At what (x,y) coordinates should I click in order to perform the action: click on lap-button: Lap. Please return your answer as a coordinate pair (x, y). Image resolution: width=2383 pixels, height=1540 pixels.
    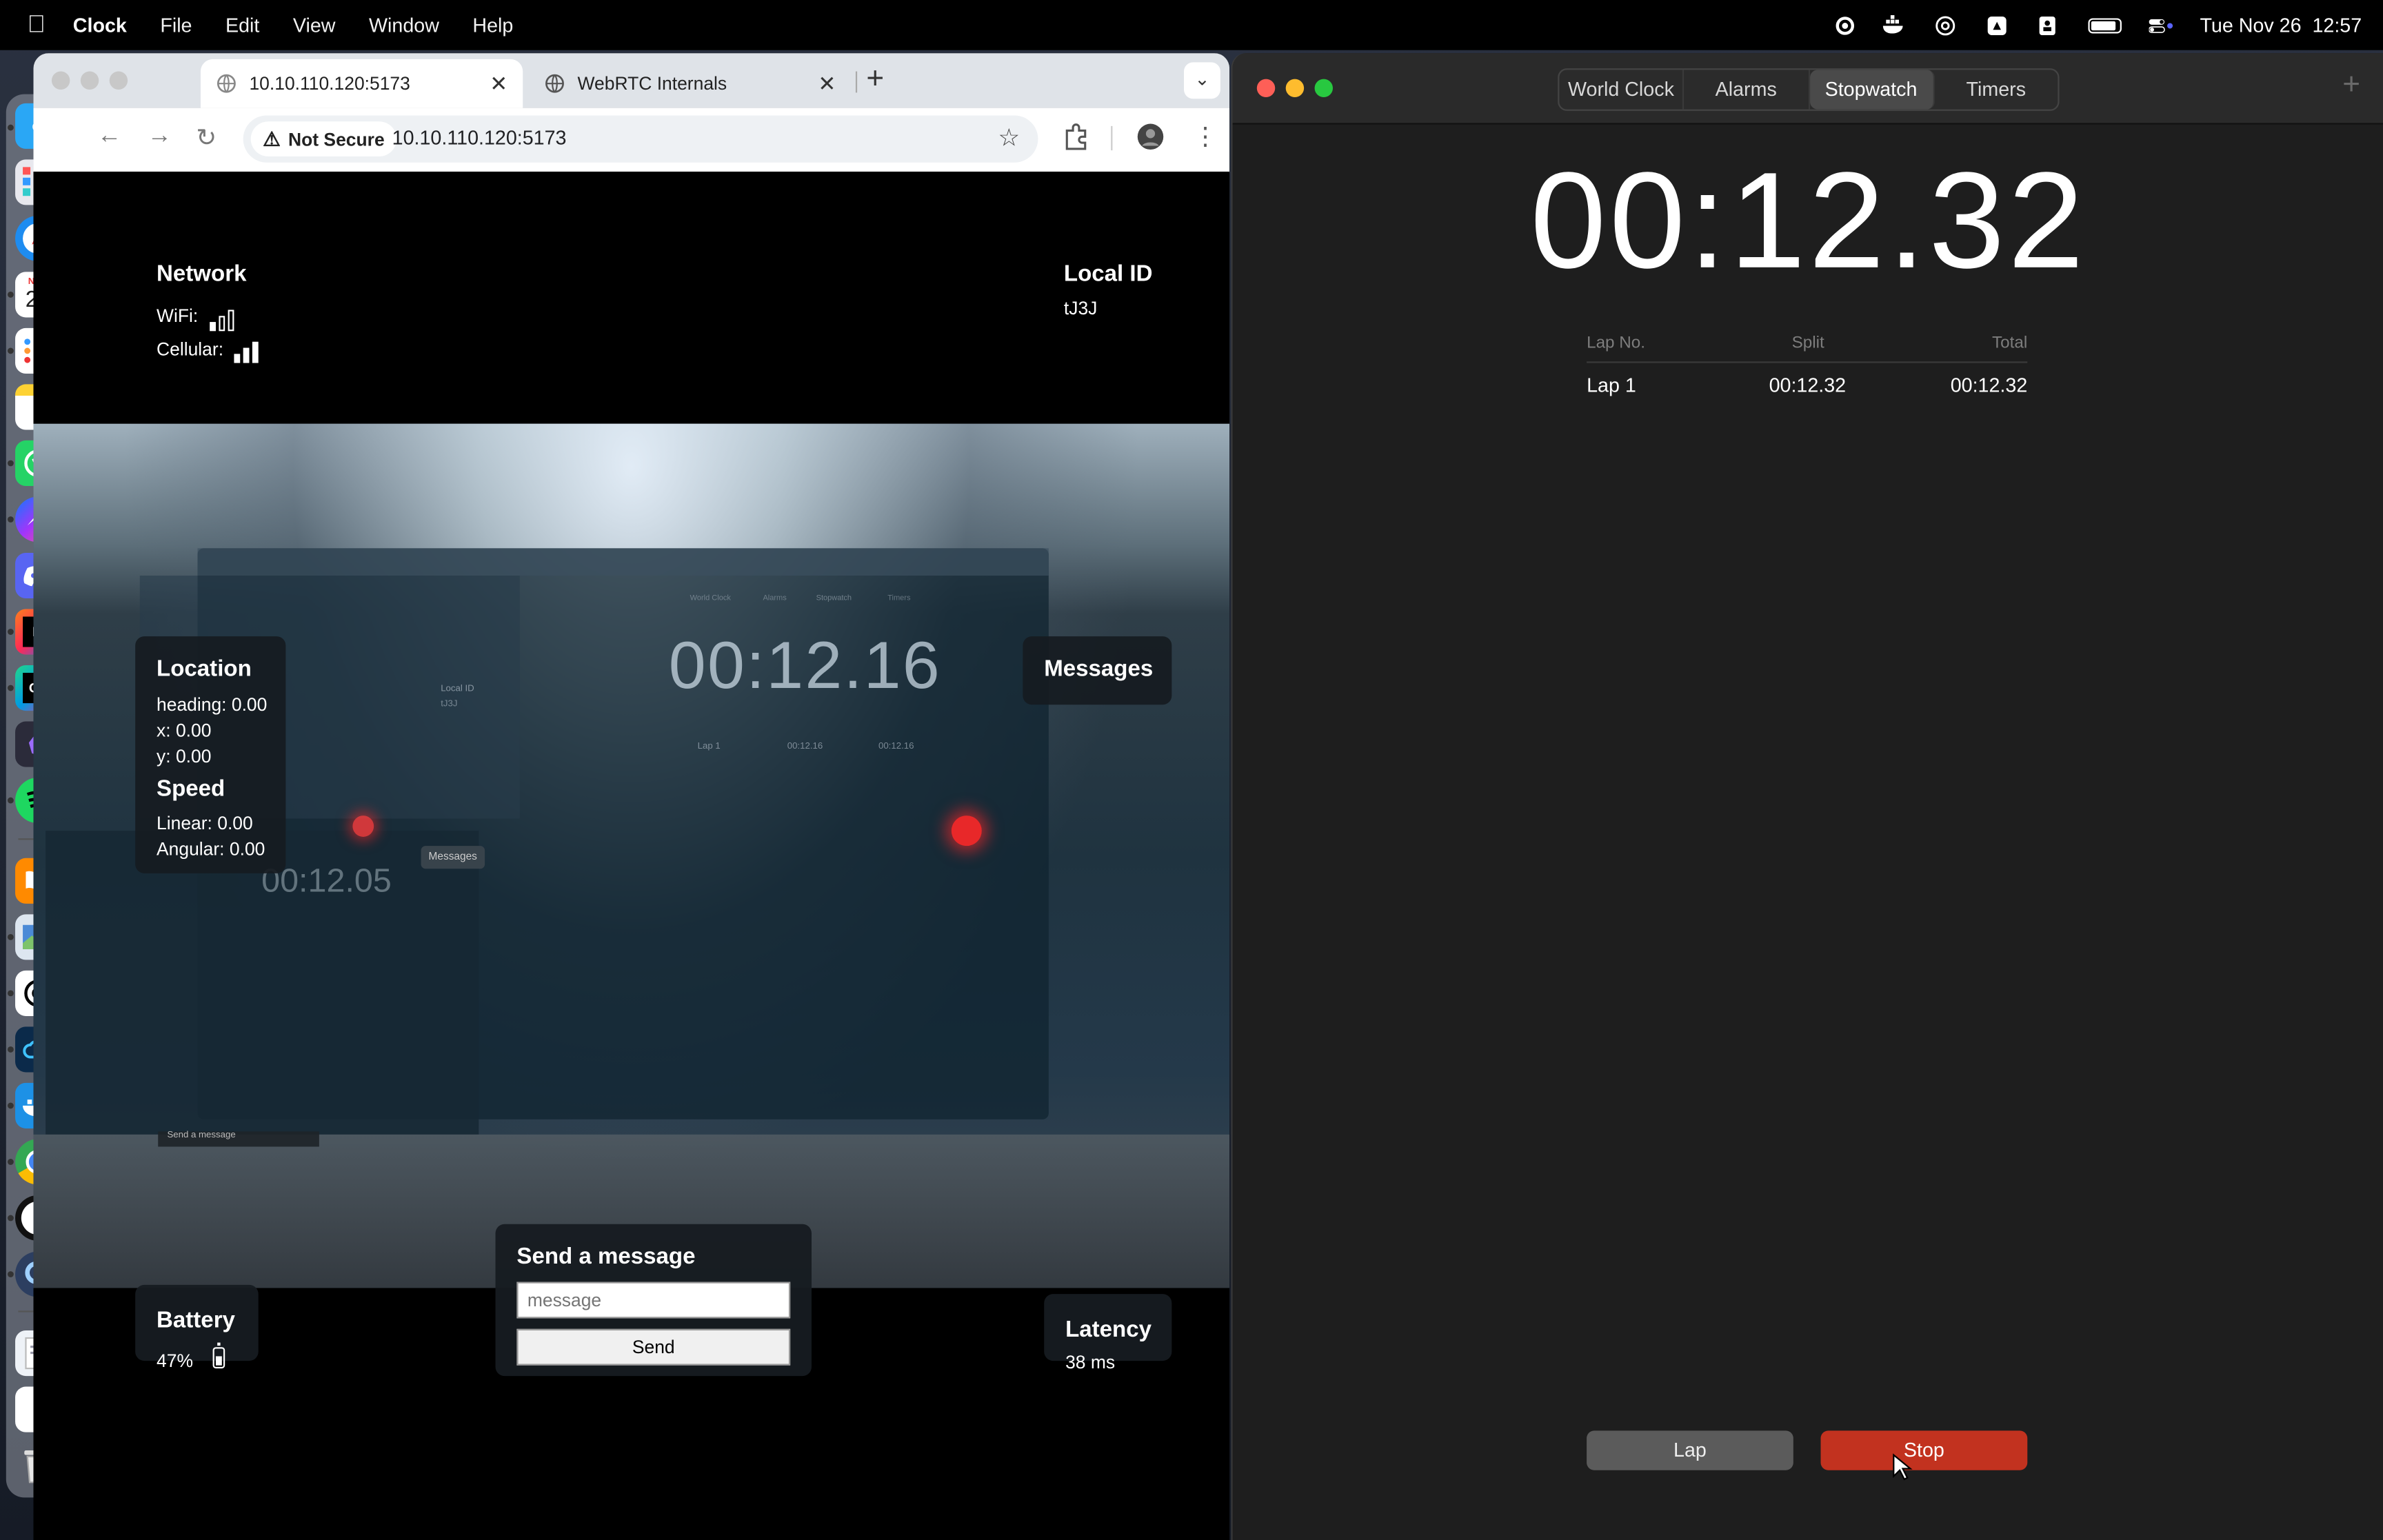
    Looking at the image, I should click on (1690, 1450).